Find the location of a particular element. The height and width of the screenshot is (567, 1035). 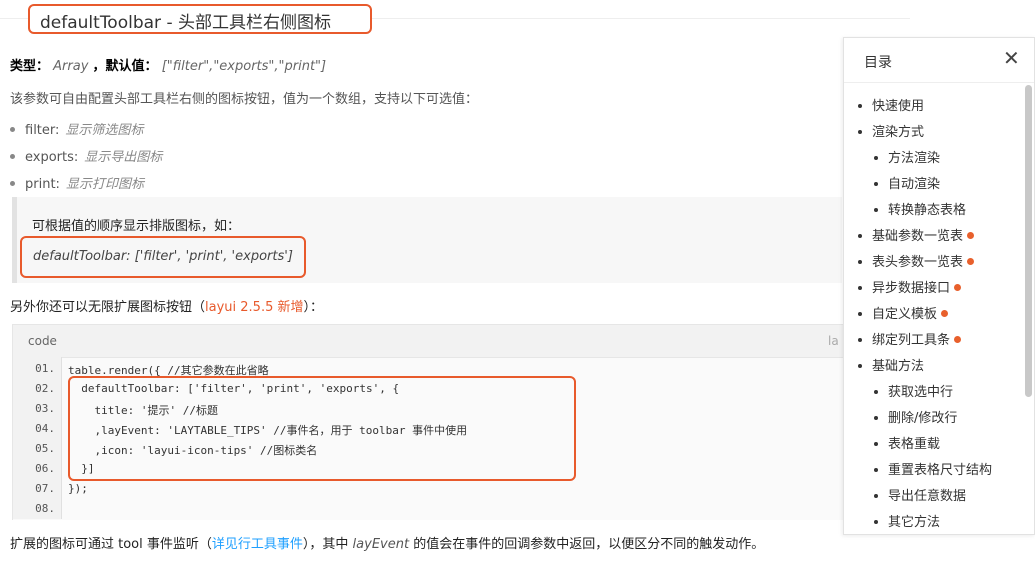

line-number: 08. is located at coordinates (45, 508).